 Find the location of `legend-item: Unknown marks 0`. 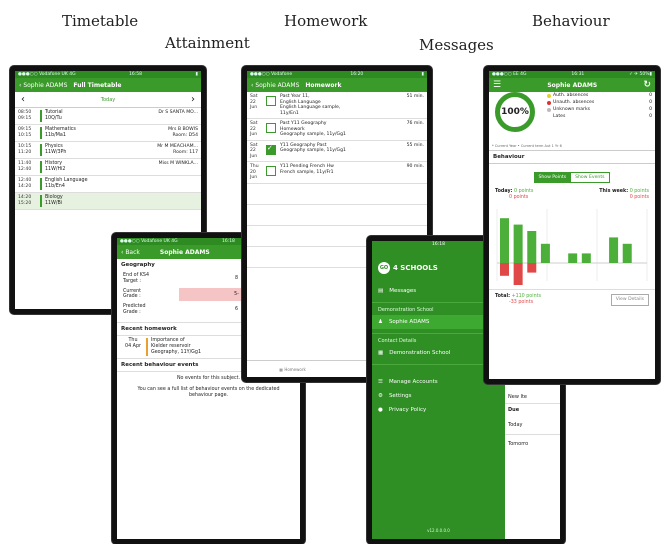

legend-item: Unknown marks 0 is located at coordinates (599, 109).